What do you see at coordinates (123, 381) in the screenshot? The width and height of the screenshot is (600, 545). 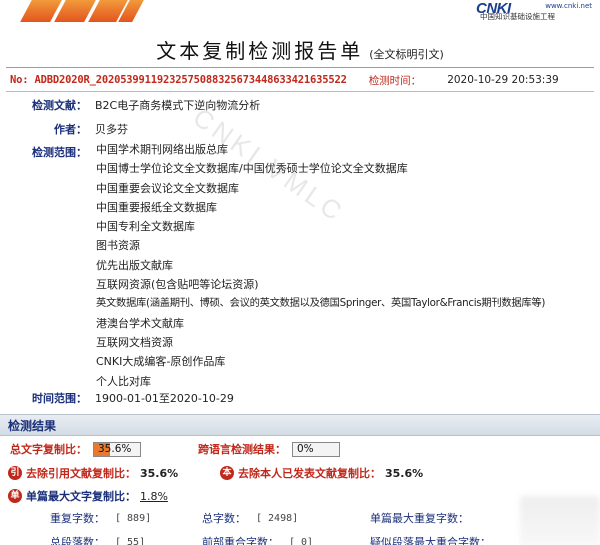 I see `database-item: 个人比对库` at bounding box center [123, 381].